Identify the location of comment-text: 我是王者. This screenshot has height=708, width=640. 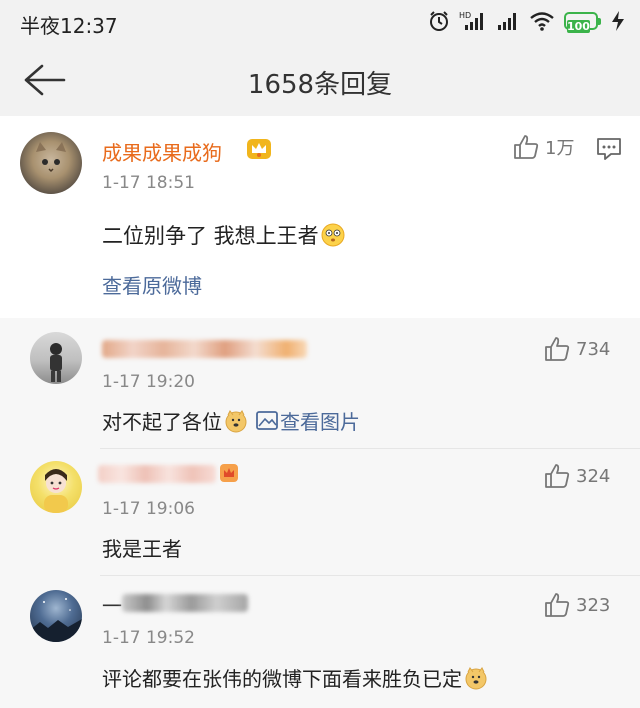
(142, 549).